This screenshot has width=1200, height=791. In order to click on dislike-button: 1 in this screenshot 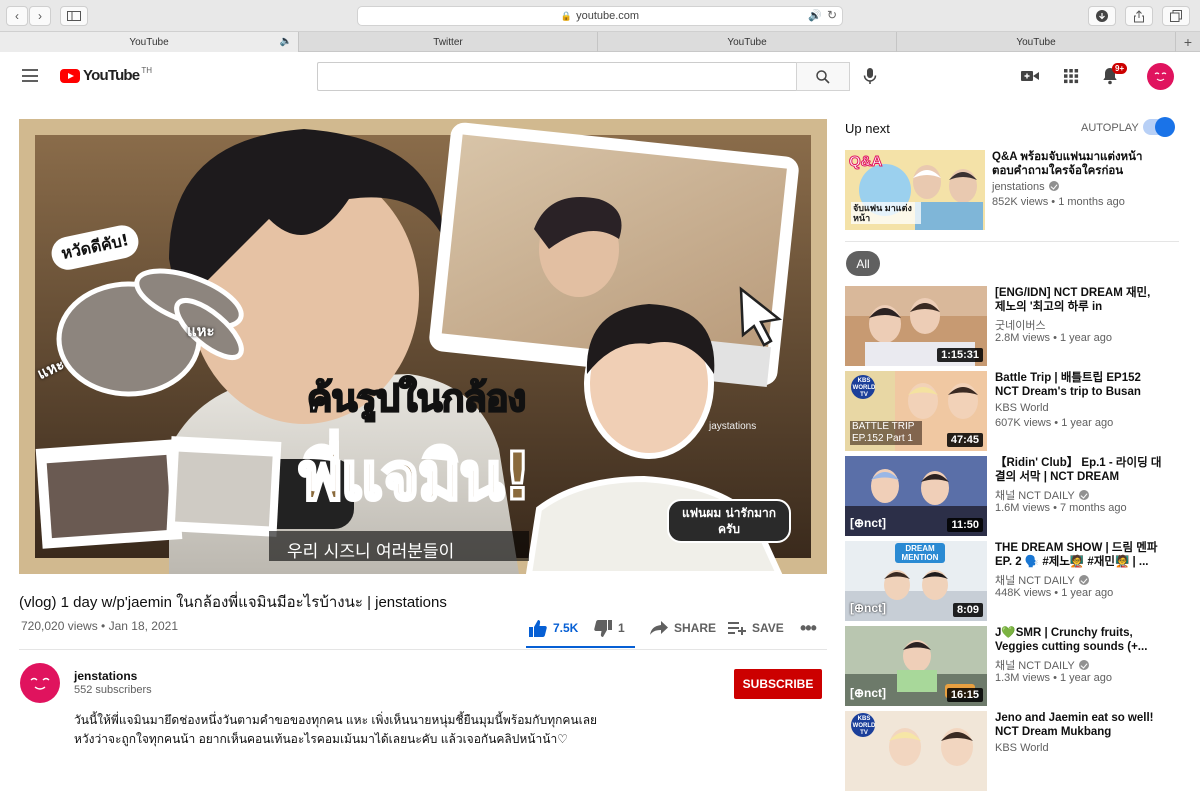, I will do `click(609, 628)`.